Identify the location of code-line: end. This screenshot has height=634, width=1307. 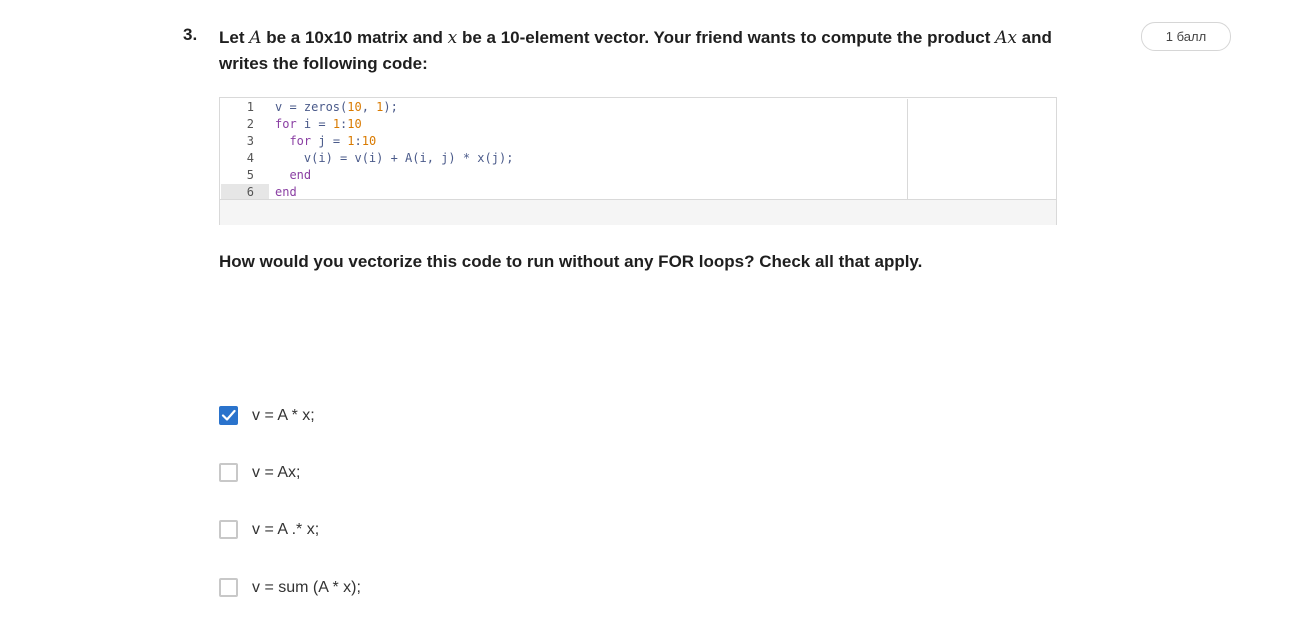
(394, 175).